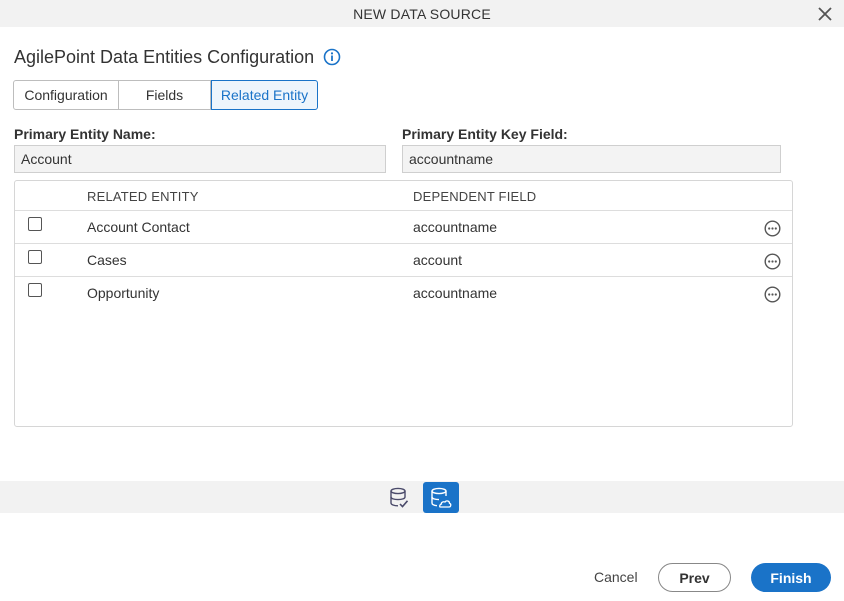 The width and height of the screenshot is (844, 601). I want to click on page-heading: AgilePoint Data Entities Configuration, so click(177, 57).